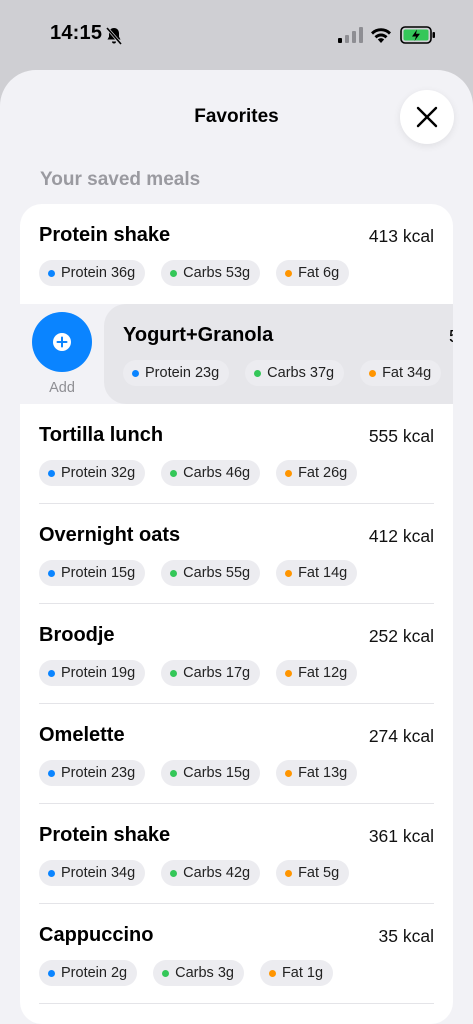 This screenshot has width=473, height=1024. Describe the element at coordinates (92, 273) in the screenshot. I see `protein-chip: Protein 36g` at that location.